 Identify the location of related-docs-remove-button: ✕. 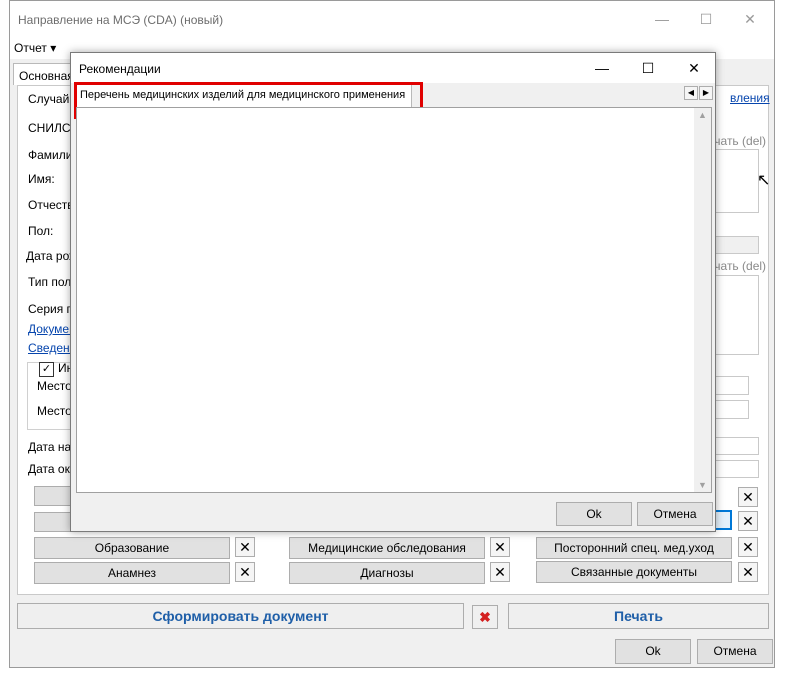
(748, 572).